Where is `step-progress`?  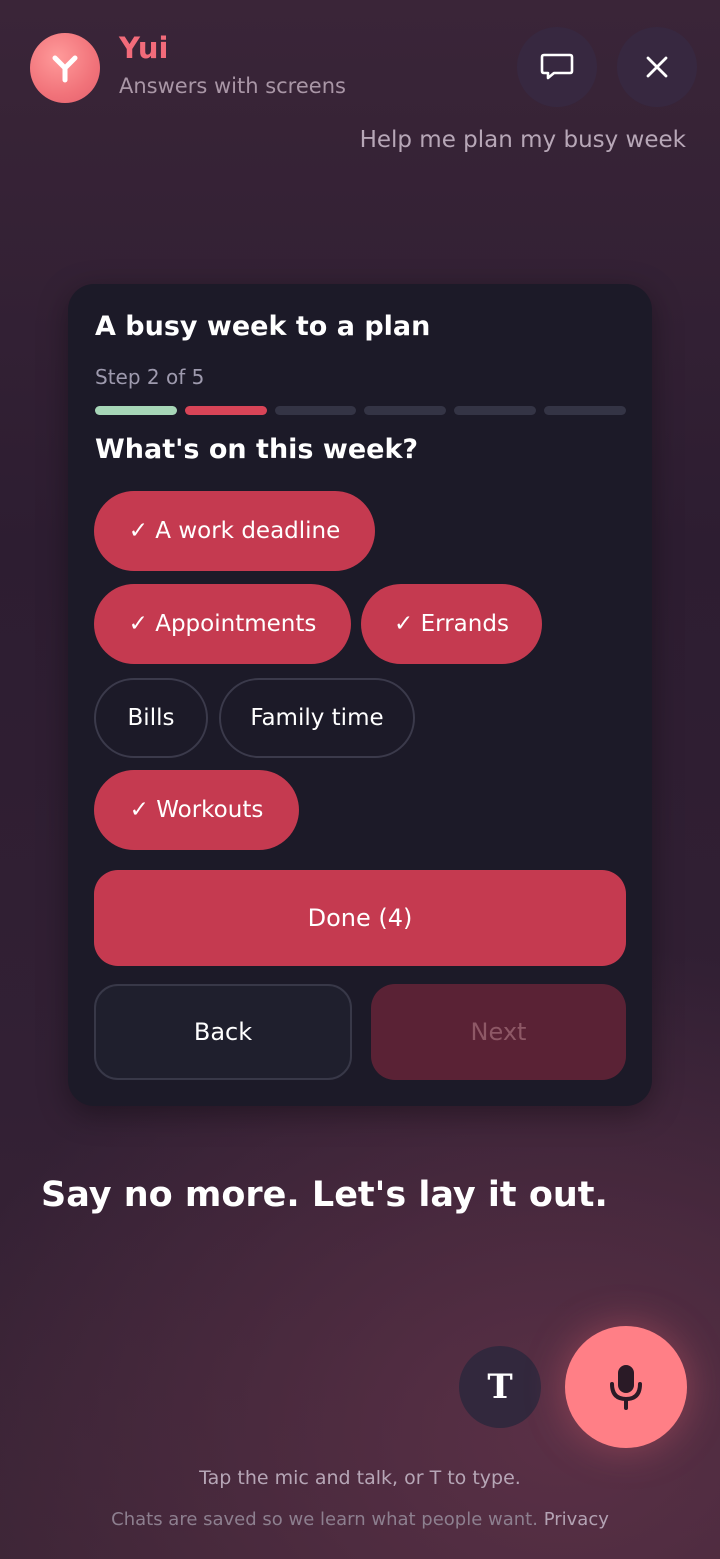 step-progress is located at coordinates (360, 410).